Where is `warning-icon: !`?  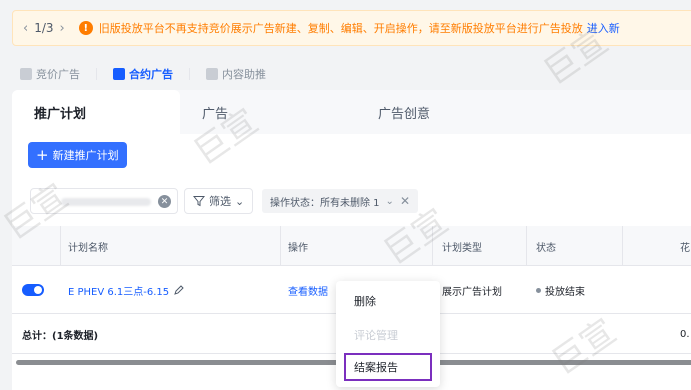 warning-icon: ! is located at coordinates (85, 28).